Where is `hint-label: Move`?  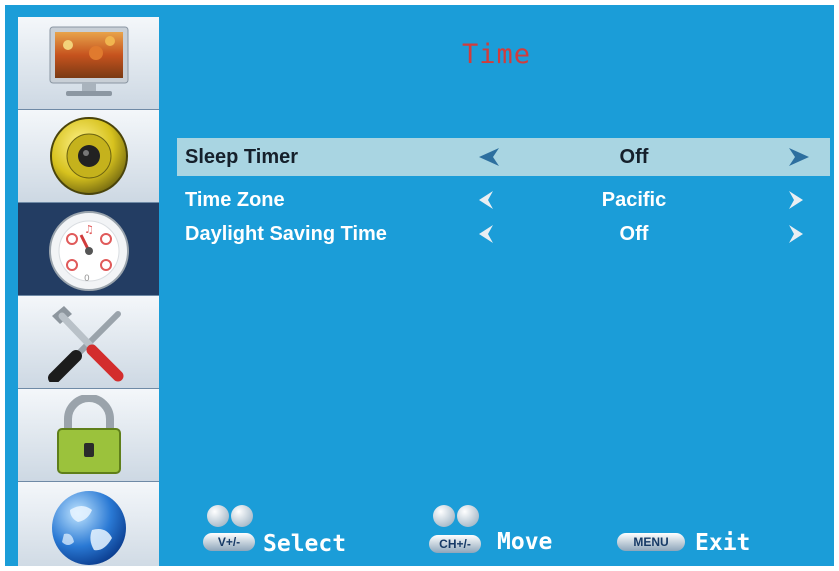
hint-label: Move is located at coordinates (525, 542).